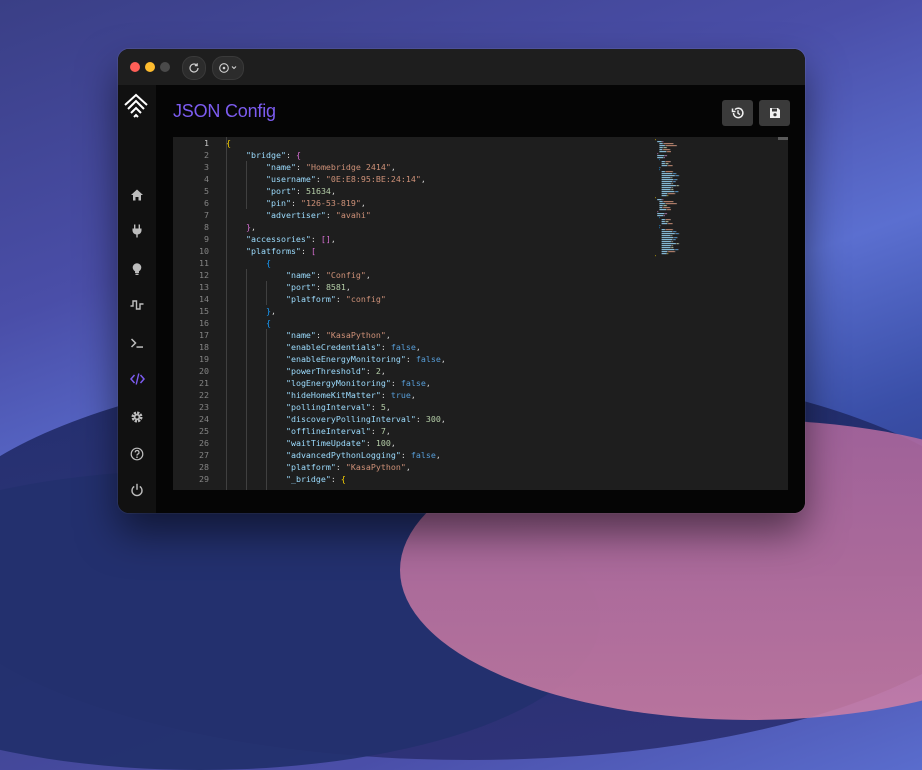 Image resolution: width=922 pixels, height=770 pixels. What do you see at coordinates (436, 359) in the screenshot?
I see `code-line: "enableEnergyMonitoring": false,` at bounding box center [436, 359].